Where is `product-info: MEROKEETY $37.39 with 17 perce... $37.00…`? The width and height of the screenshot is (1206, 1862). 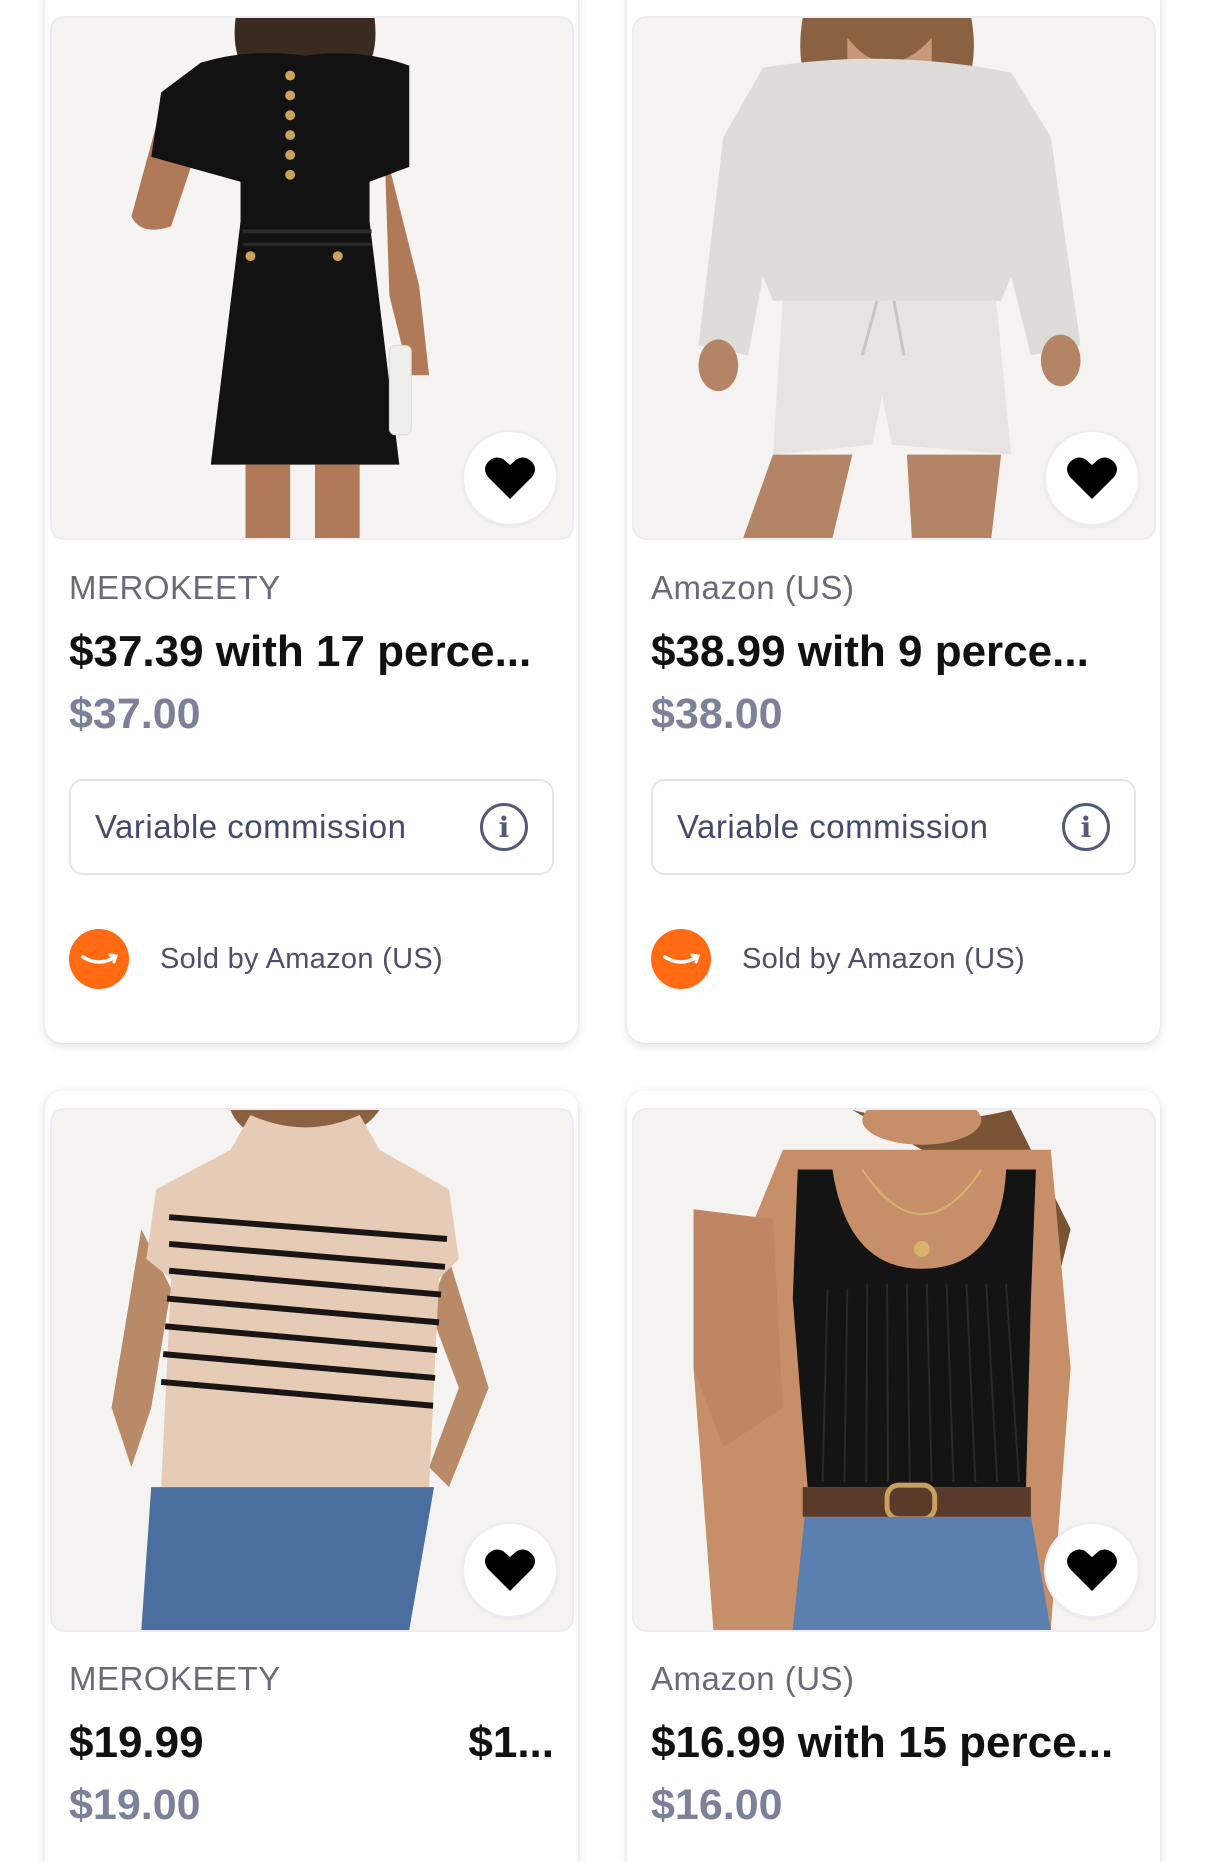 product-info: MEROKEETY $37.39 with 17 perce... $37.00… is located at coordinates (311, 778).